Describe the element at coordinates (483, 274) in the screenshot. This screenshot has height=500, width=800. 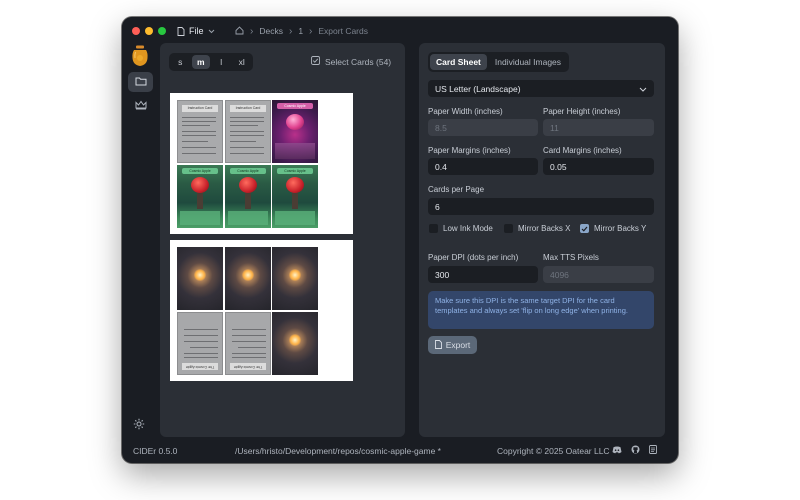
I see `dpi-input: 300` at that location.